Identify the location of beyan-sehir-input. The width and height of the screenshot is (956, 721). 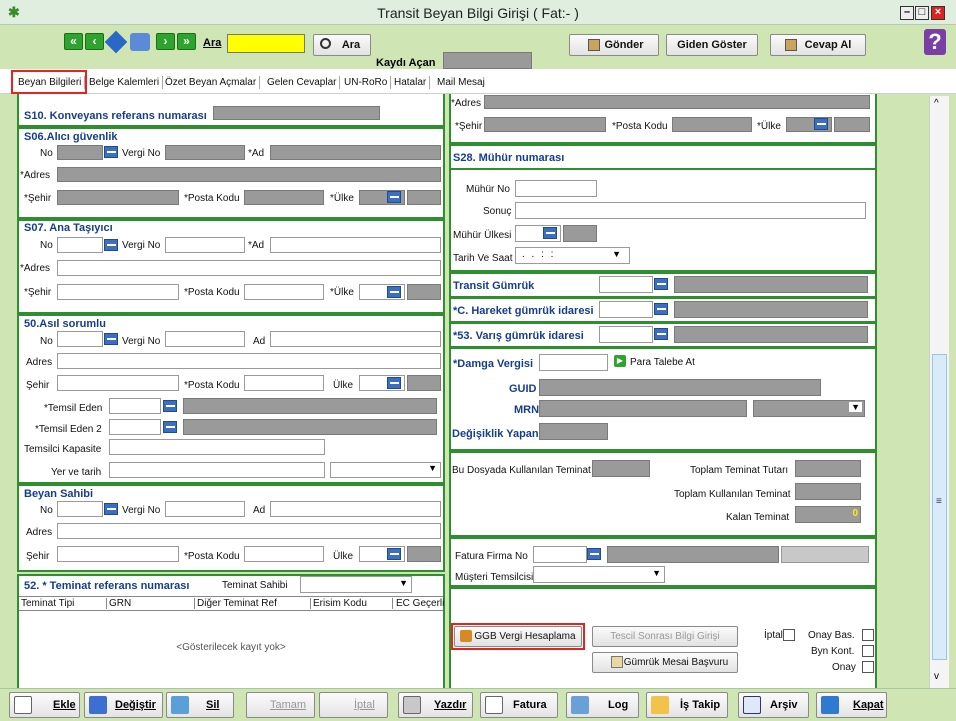
(118, 554).